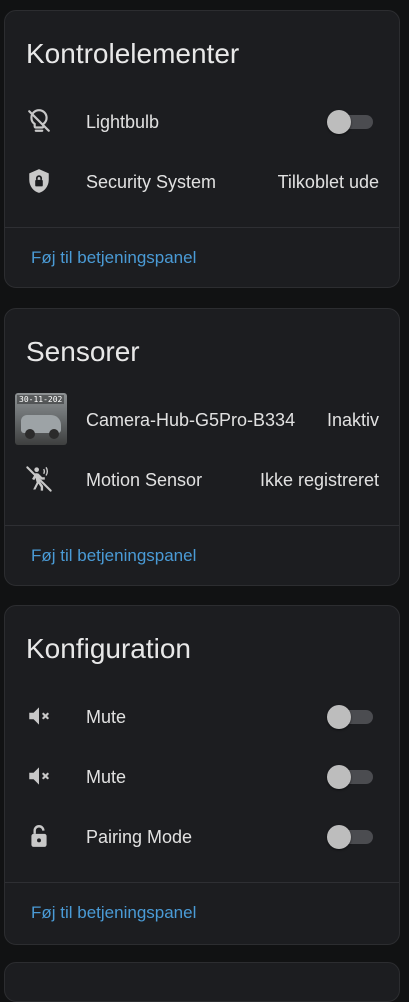 This screenshot has width=409, height=1002. I want to click on camera-thumbnail: 30-11-202, so click(41, 419).